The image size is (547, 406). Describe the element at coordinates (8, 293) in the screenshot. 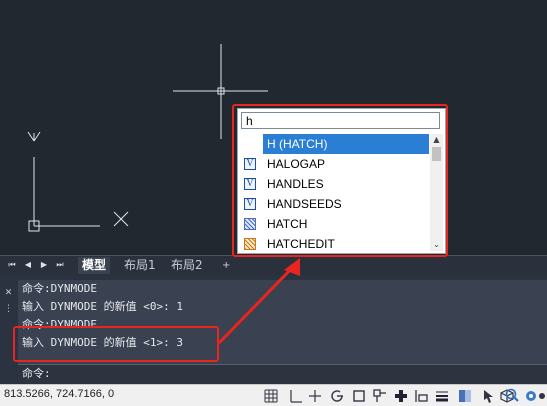

I see `close-icon: ✕` at that location.